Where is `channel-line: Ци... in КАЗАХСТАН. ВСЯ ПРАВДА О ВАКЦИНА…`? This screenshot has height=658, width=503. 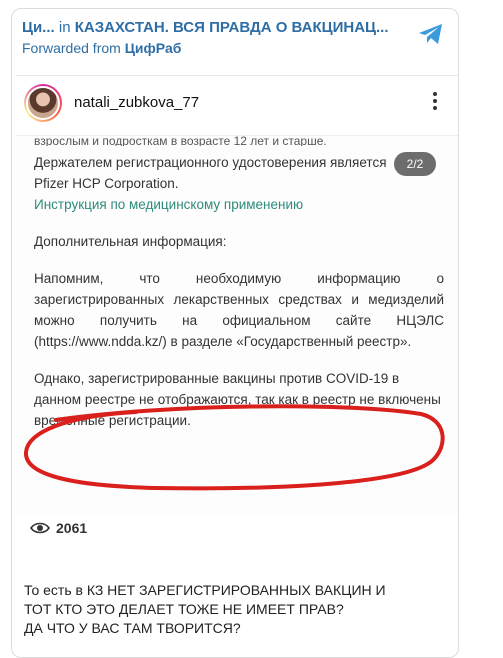
channel-line: Ци... in КАЗАХСТАН. ВСЯ ПРАВДА О ВАКЦИНА… is located at coordinates (222, 27).